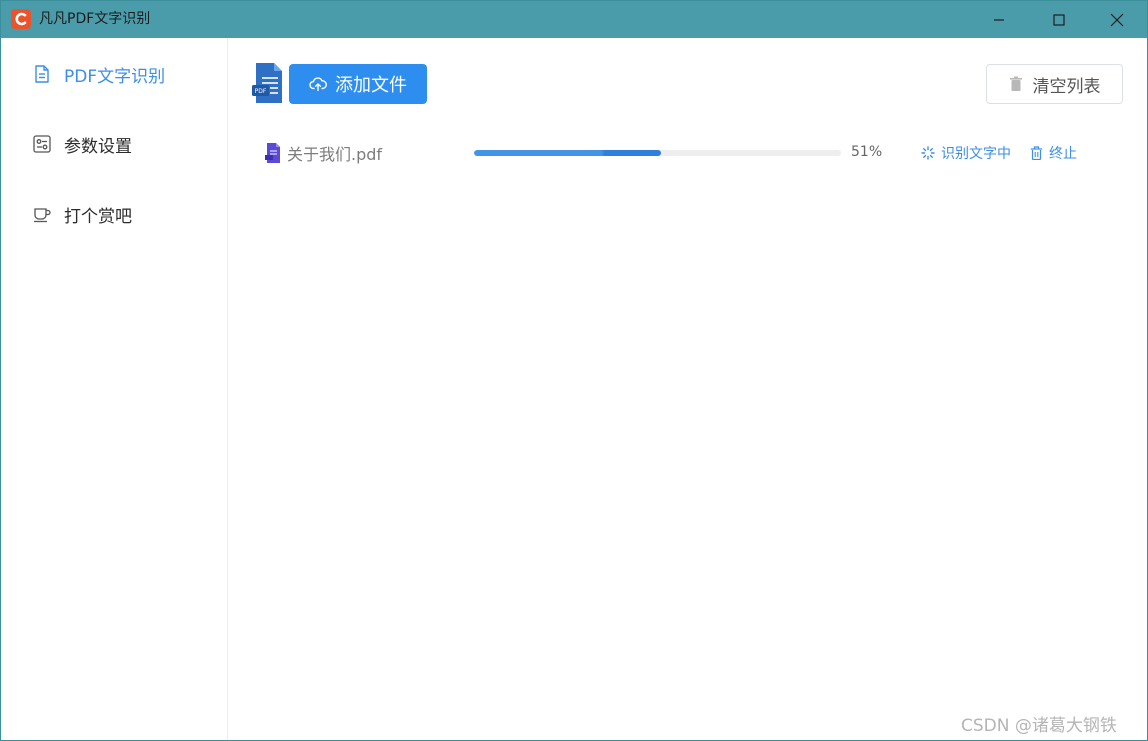 This screenshot has width=1148, height=741. What do you see at coordinates (42, 215) in the screenshot?
I see `coffee-cup-icon` at bounding box center [42, 215].